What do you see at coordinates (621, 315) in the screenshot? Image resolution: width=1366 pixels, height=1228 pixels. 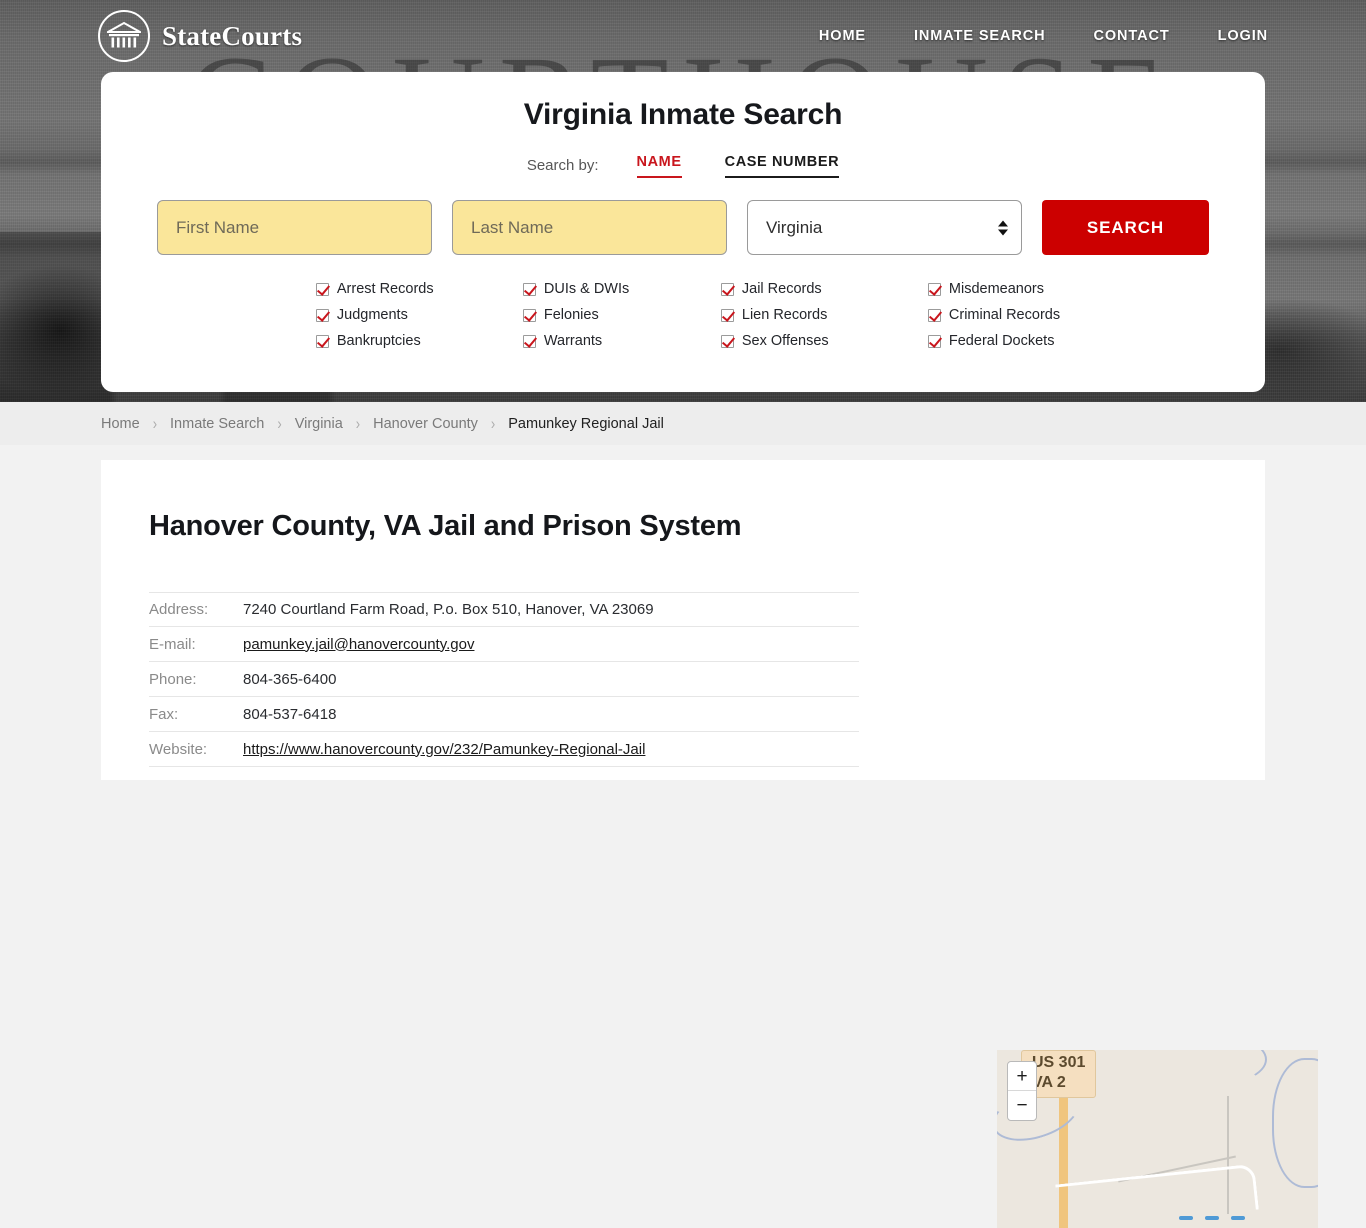 I see `record-type-item: Felonies` at bounding box center [621, 315].